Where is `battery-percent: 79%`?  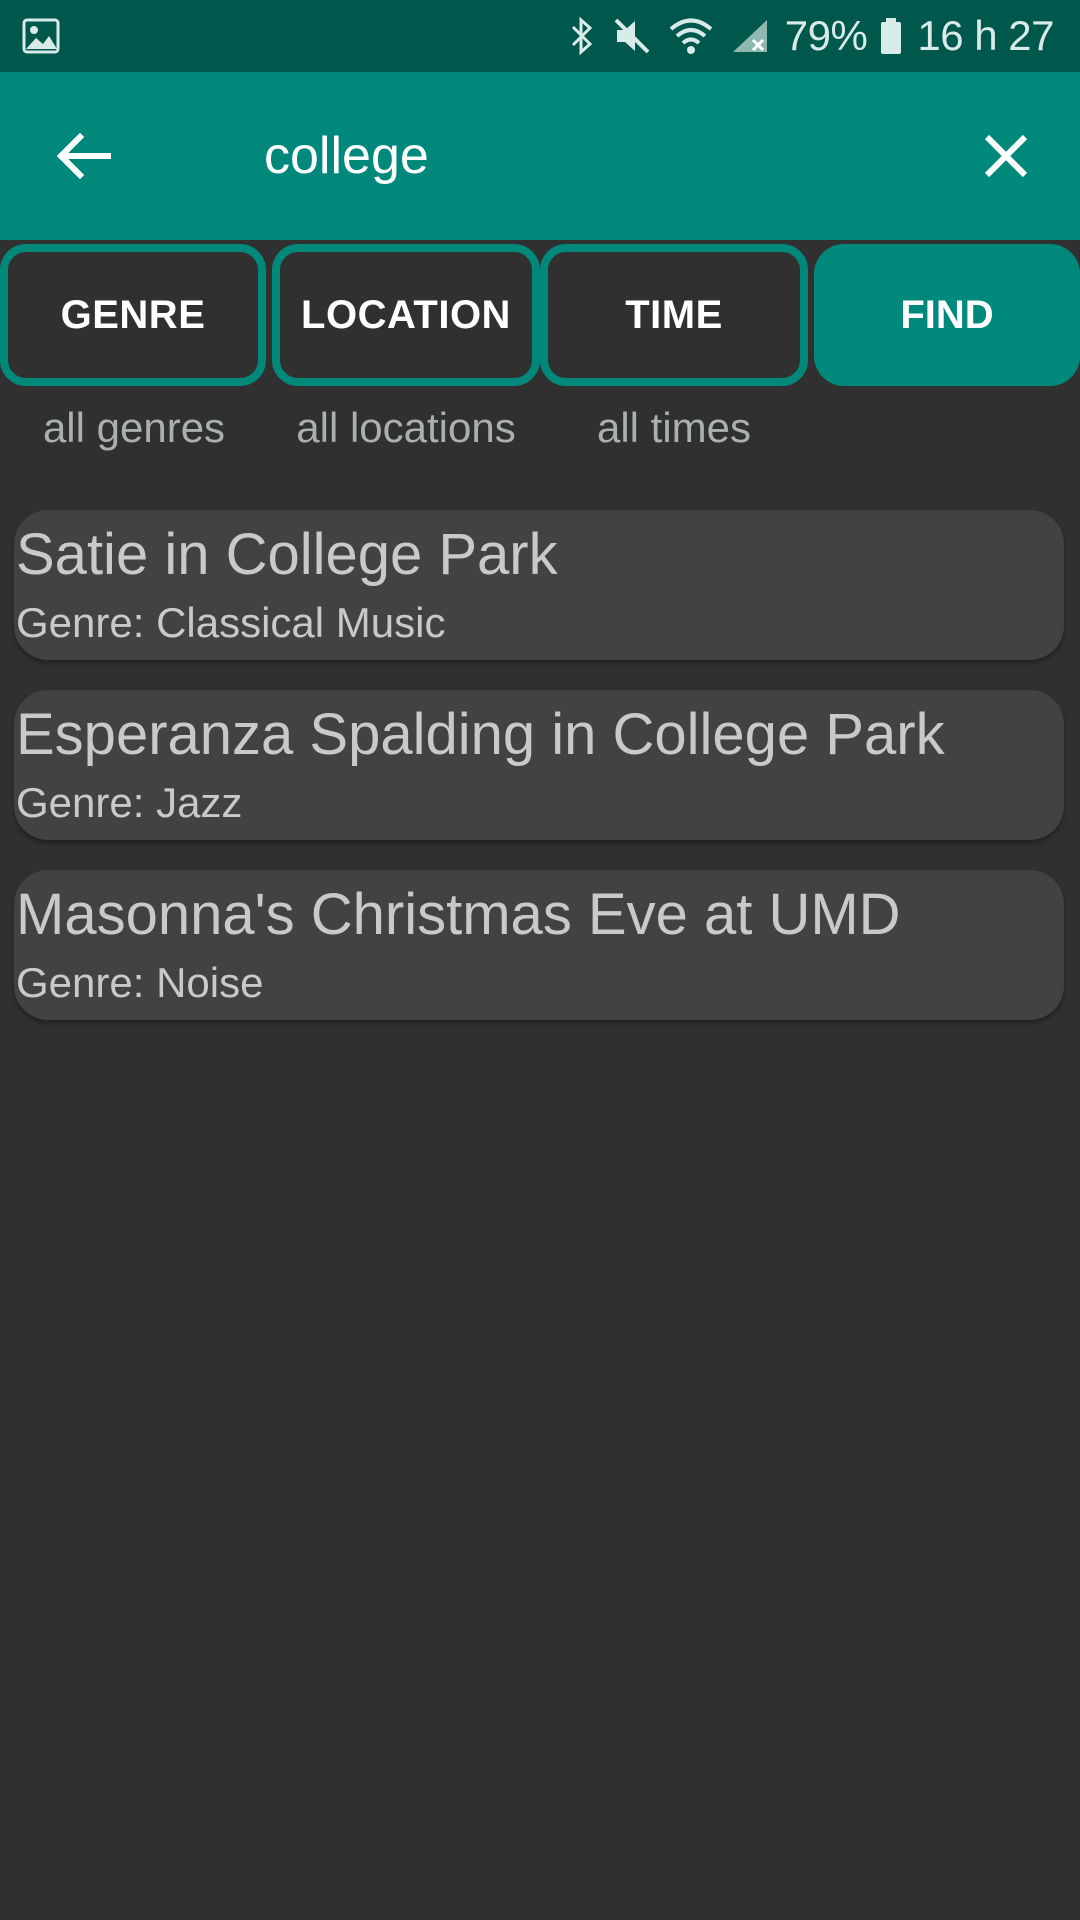
battery-percent: 79% is located at coordinates (826, 35).